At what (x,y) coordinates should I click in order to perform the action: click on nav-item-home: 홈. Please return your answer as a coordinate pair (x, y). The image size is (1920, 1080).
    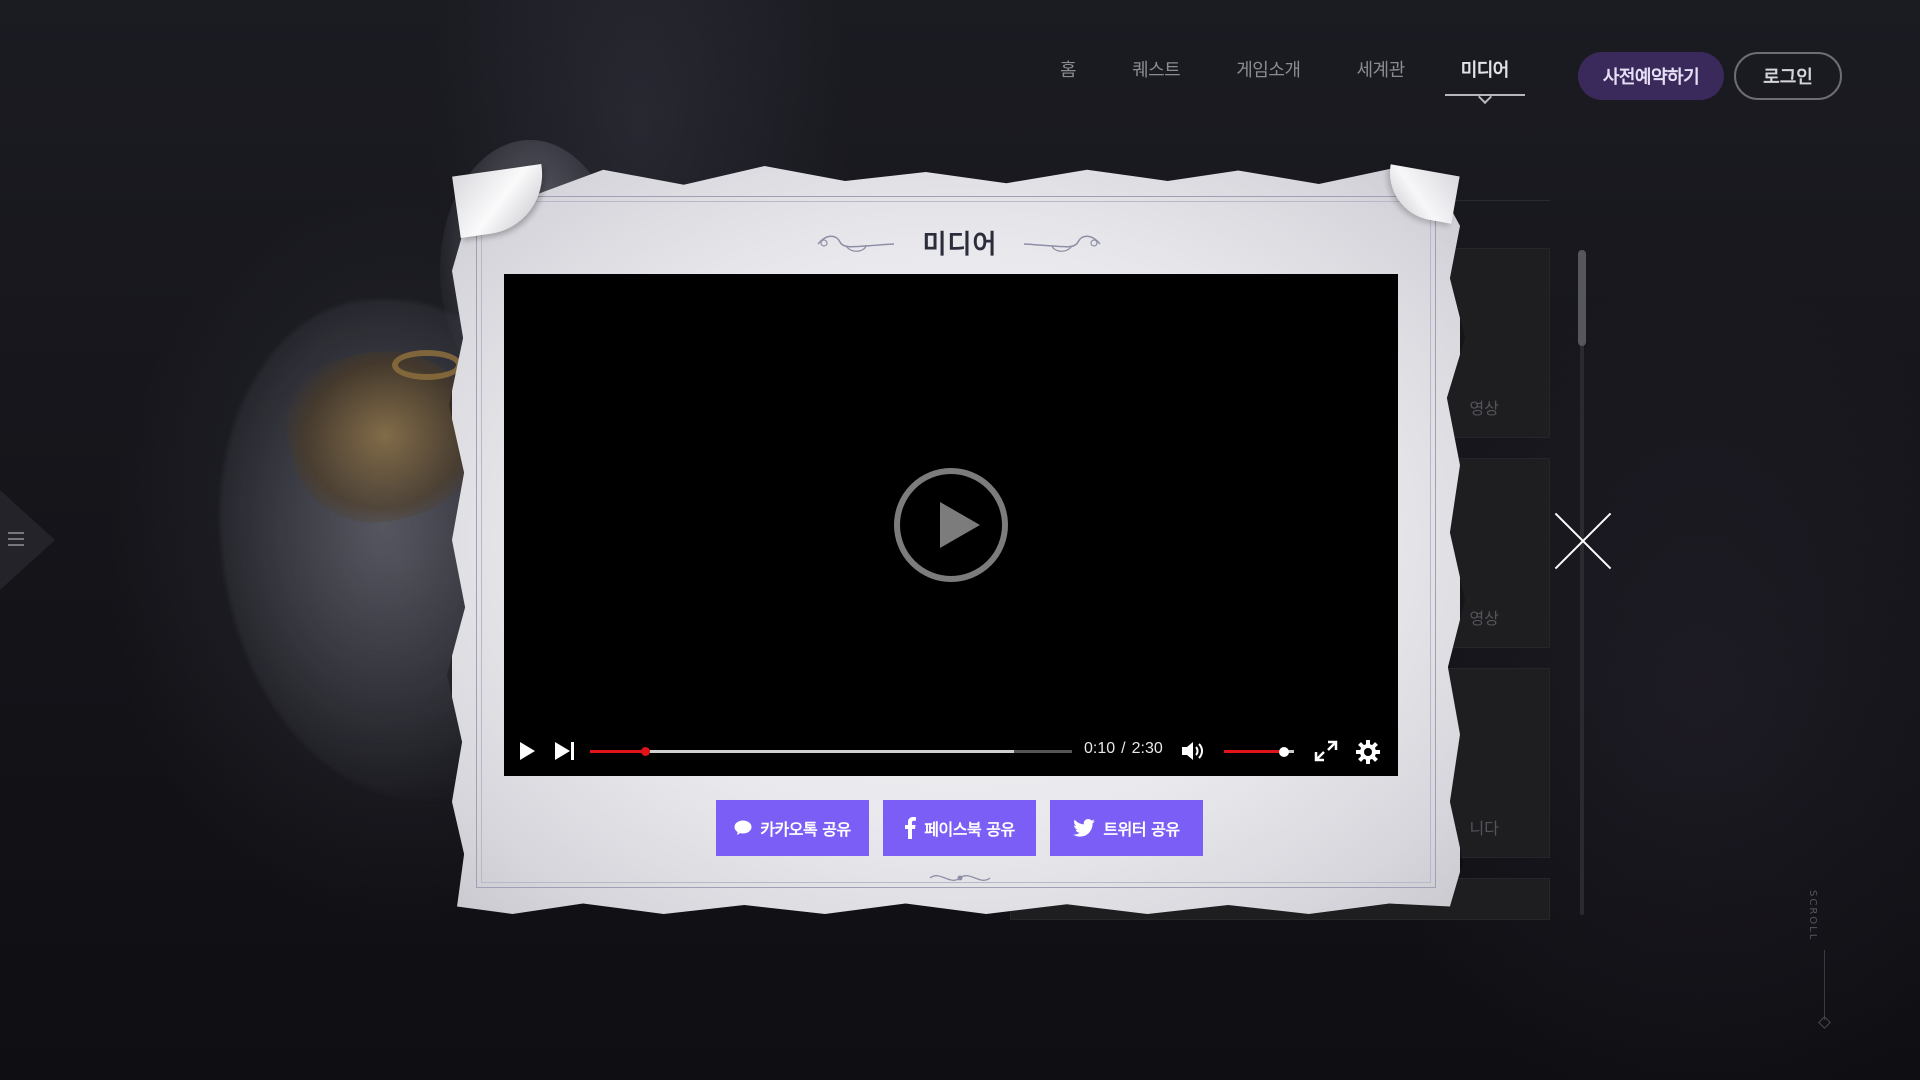
    Looking at the image, I should click on (1068, 69).